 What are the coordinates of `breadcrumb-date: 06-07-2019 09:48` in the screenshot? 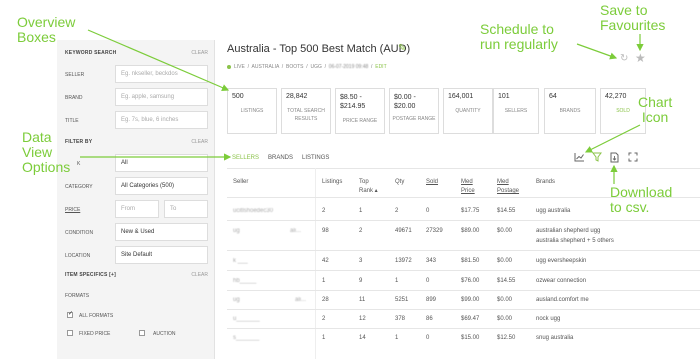 It's located at (348, 67).